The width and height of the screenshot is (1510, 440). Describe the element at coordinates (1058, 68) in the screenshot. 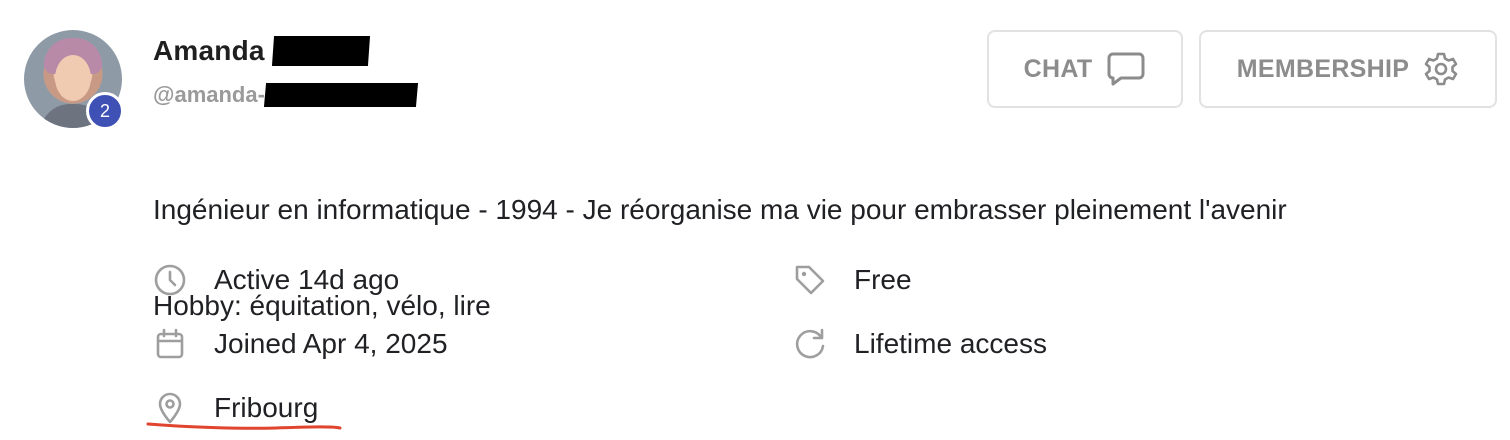

I see `chat-button-label: CHAT` at that location.